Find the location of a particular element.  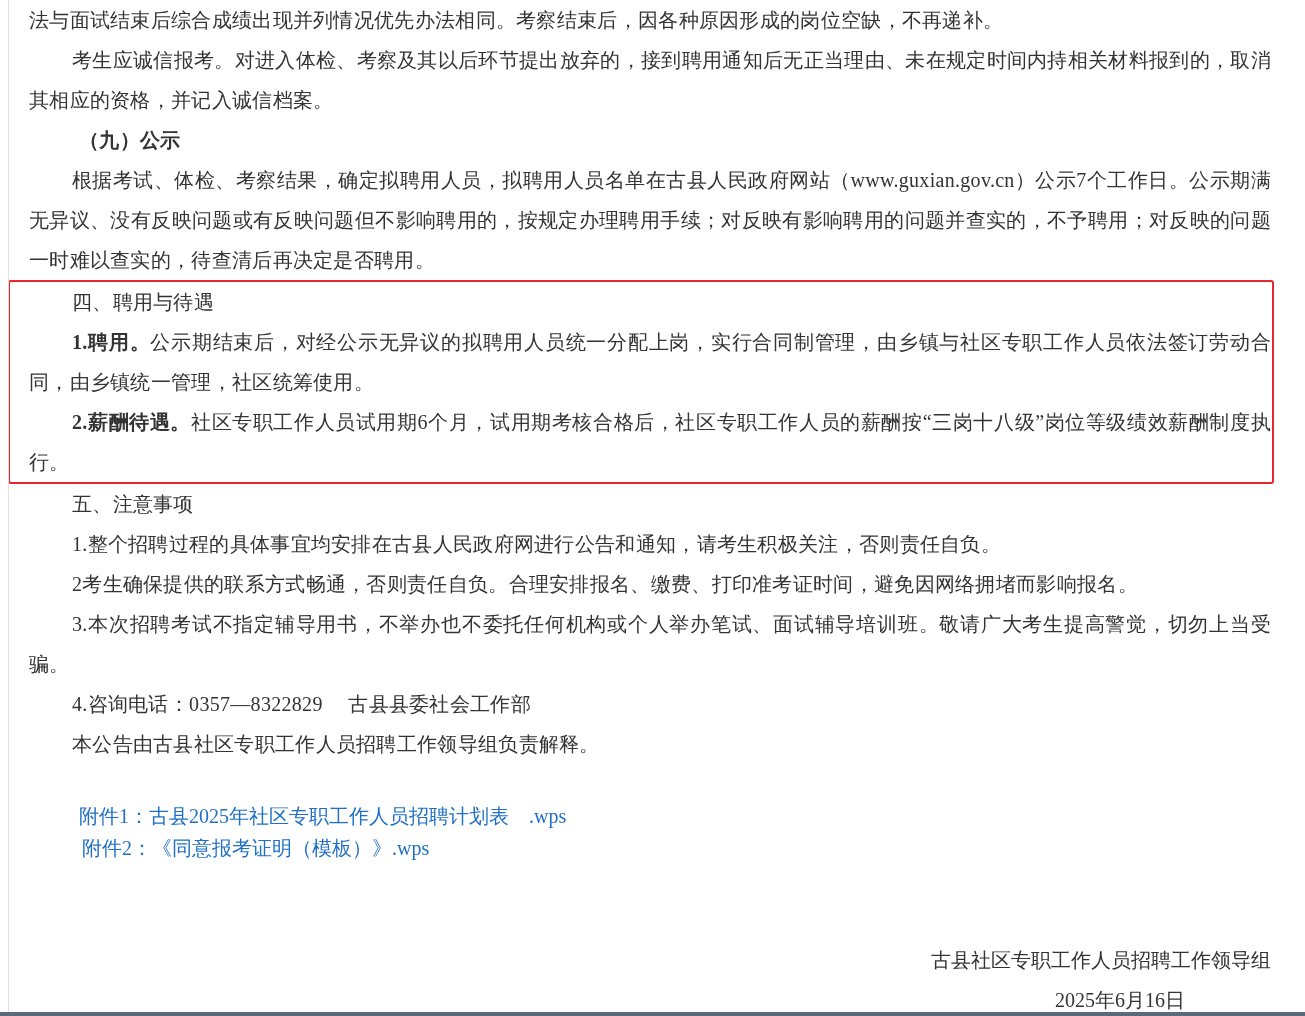

paragraph-text: 四、聘用与待遇 is located at coordinates (143, 302).